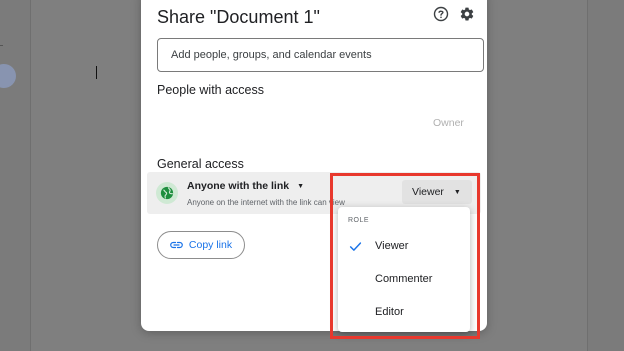 Image resolution: width=624 pixels, height=351 pixels. Describe the element at coordinates (200, 164) in the screenshot. I see `general-access-title: General access` at that location.